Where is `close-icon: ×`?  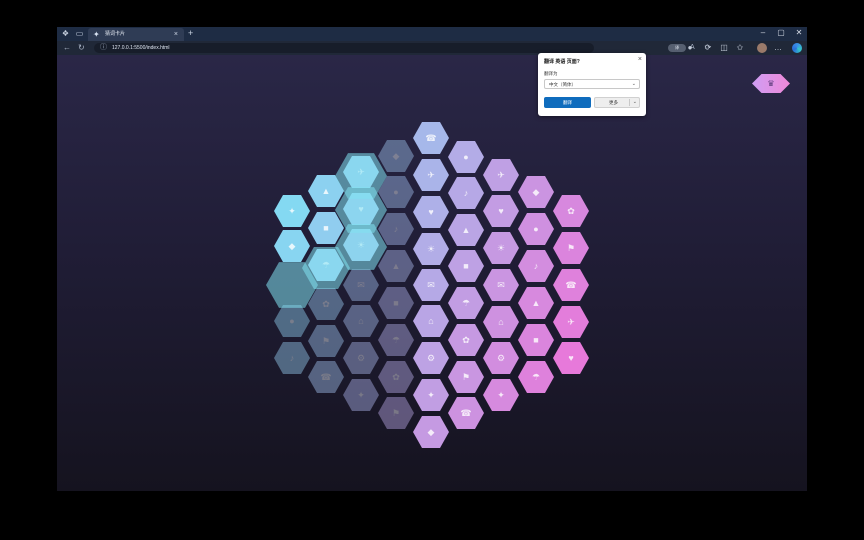
close-icon: × is located at coordinates (176, 34).